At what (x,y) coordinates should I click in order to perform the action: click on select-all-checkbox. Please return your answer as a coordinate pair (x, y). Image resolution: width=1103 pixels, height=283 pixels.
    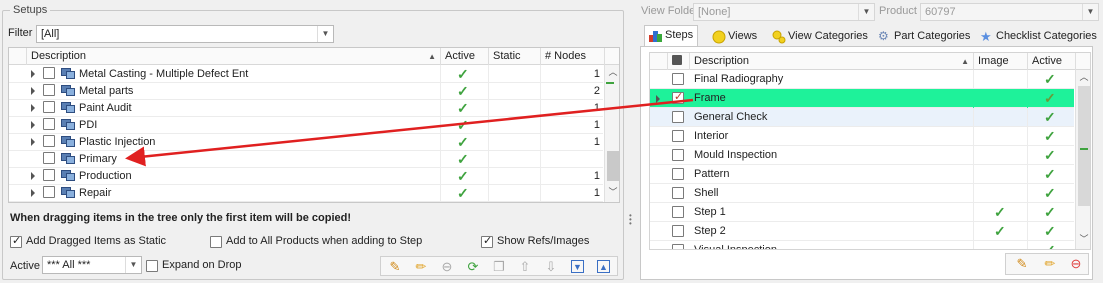
    Looking at the image, I should click on (677, 60).